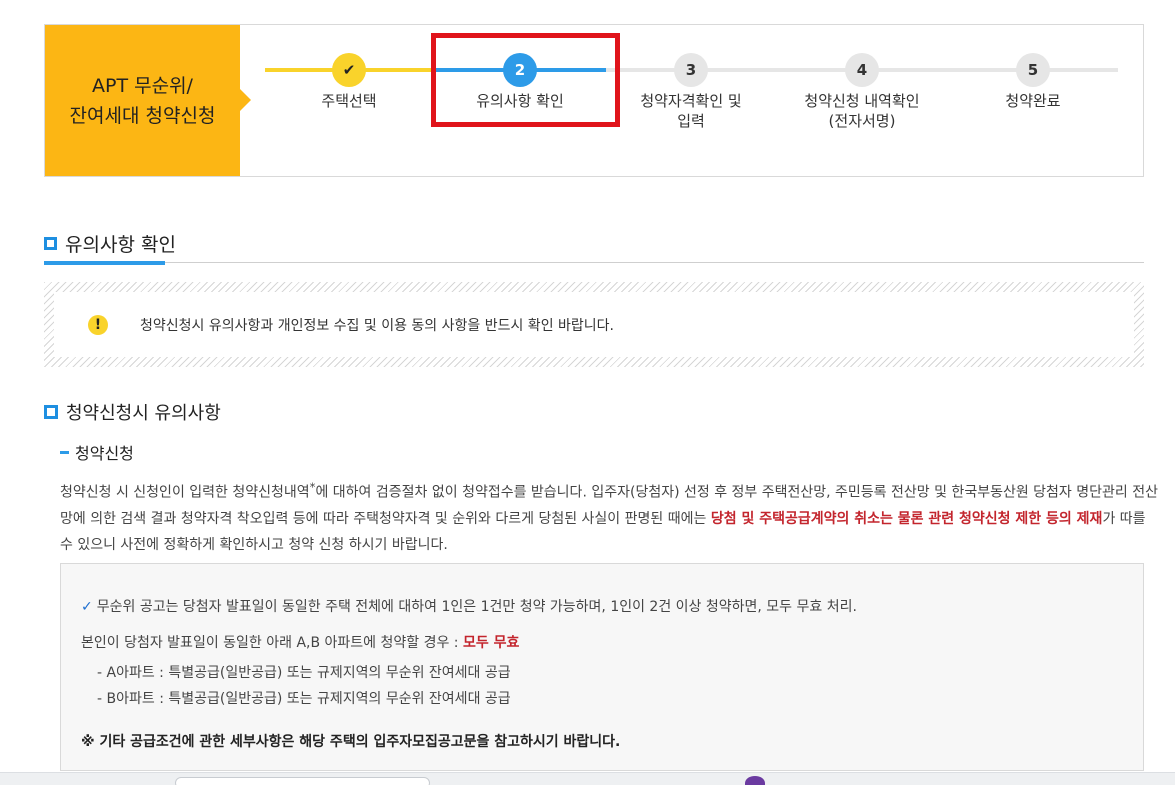 The image size is (1175, 785). Describe the element at coordinates (142, 85) in the screenshot. I see `step-header-title-line1: APT 무순위/` at that location.